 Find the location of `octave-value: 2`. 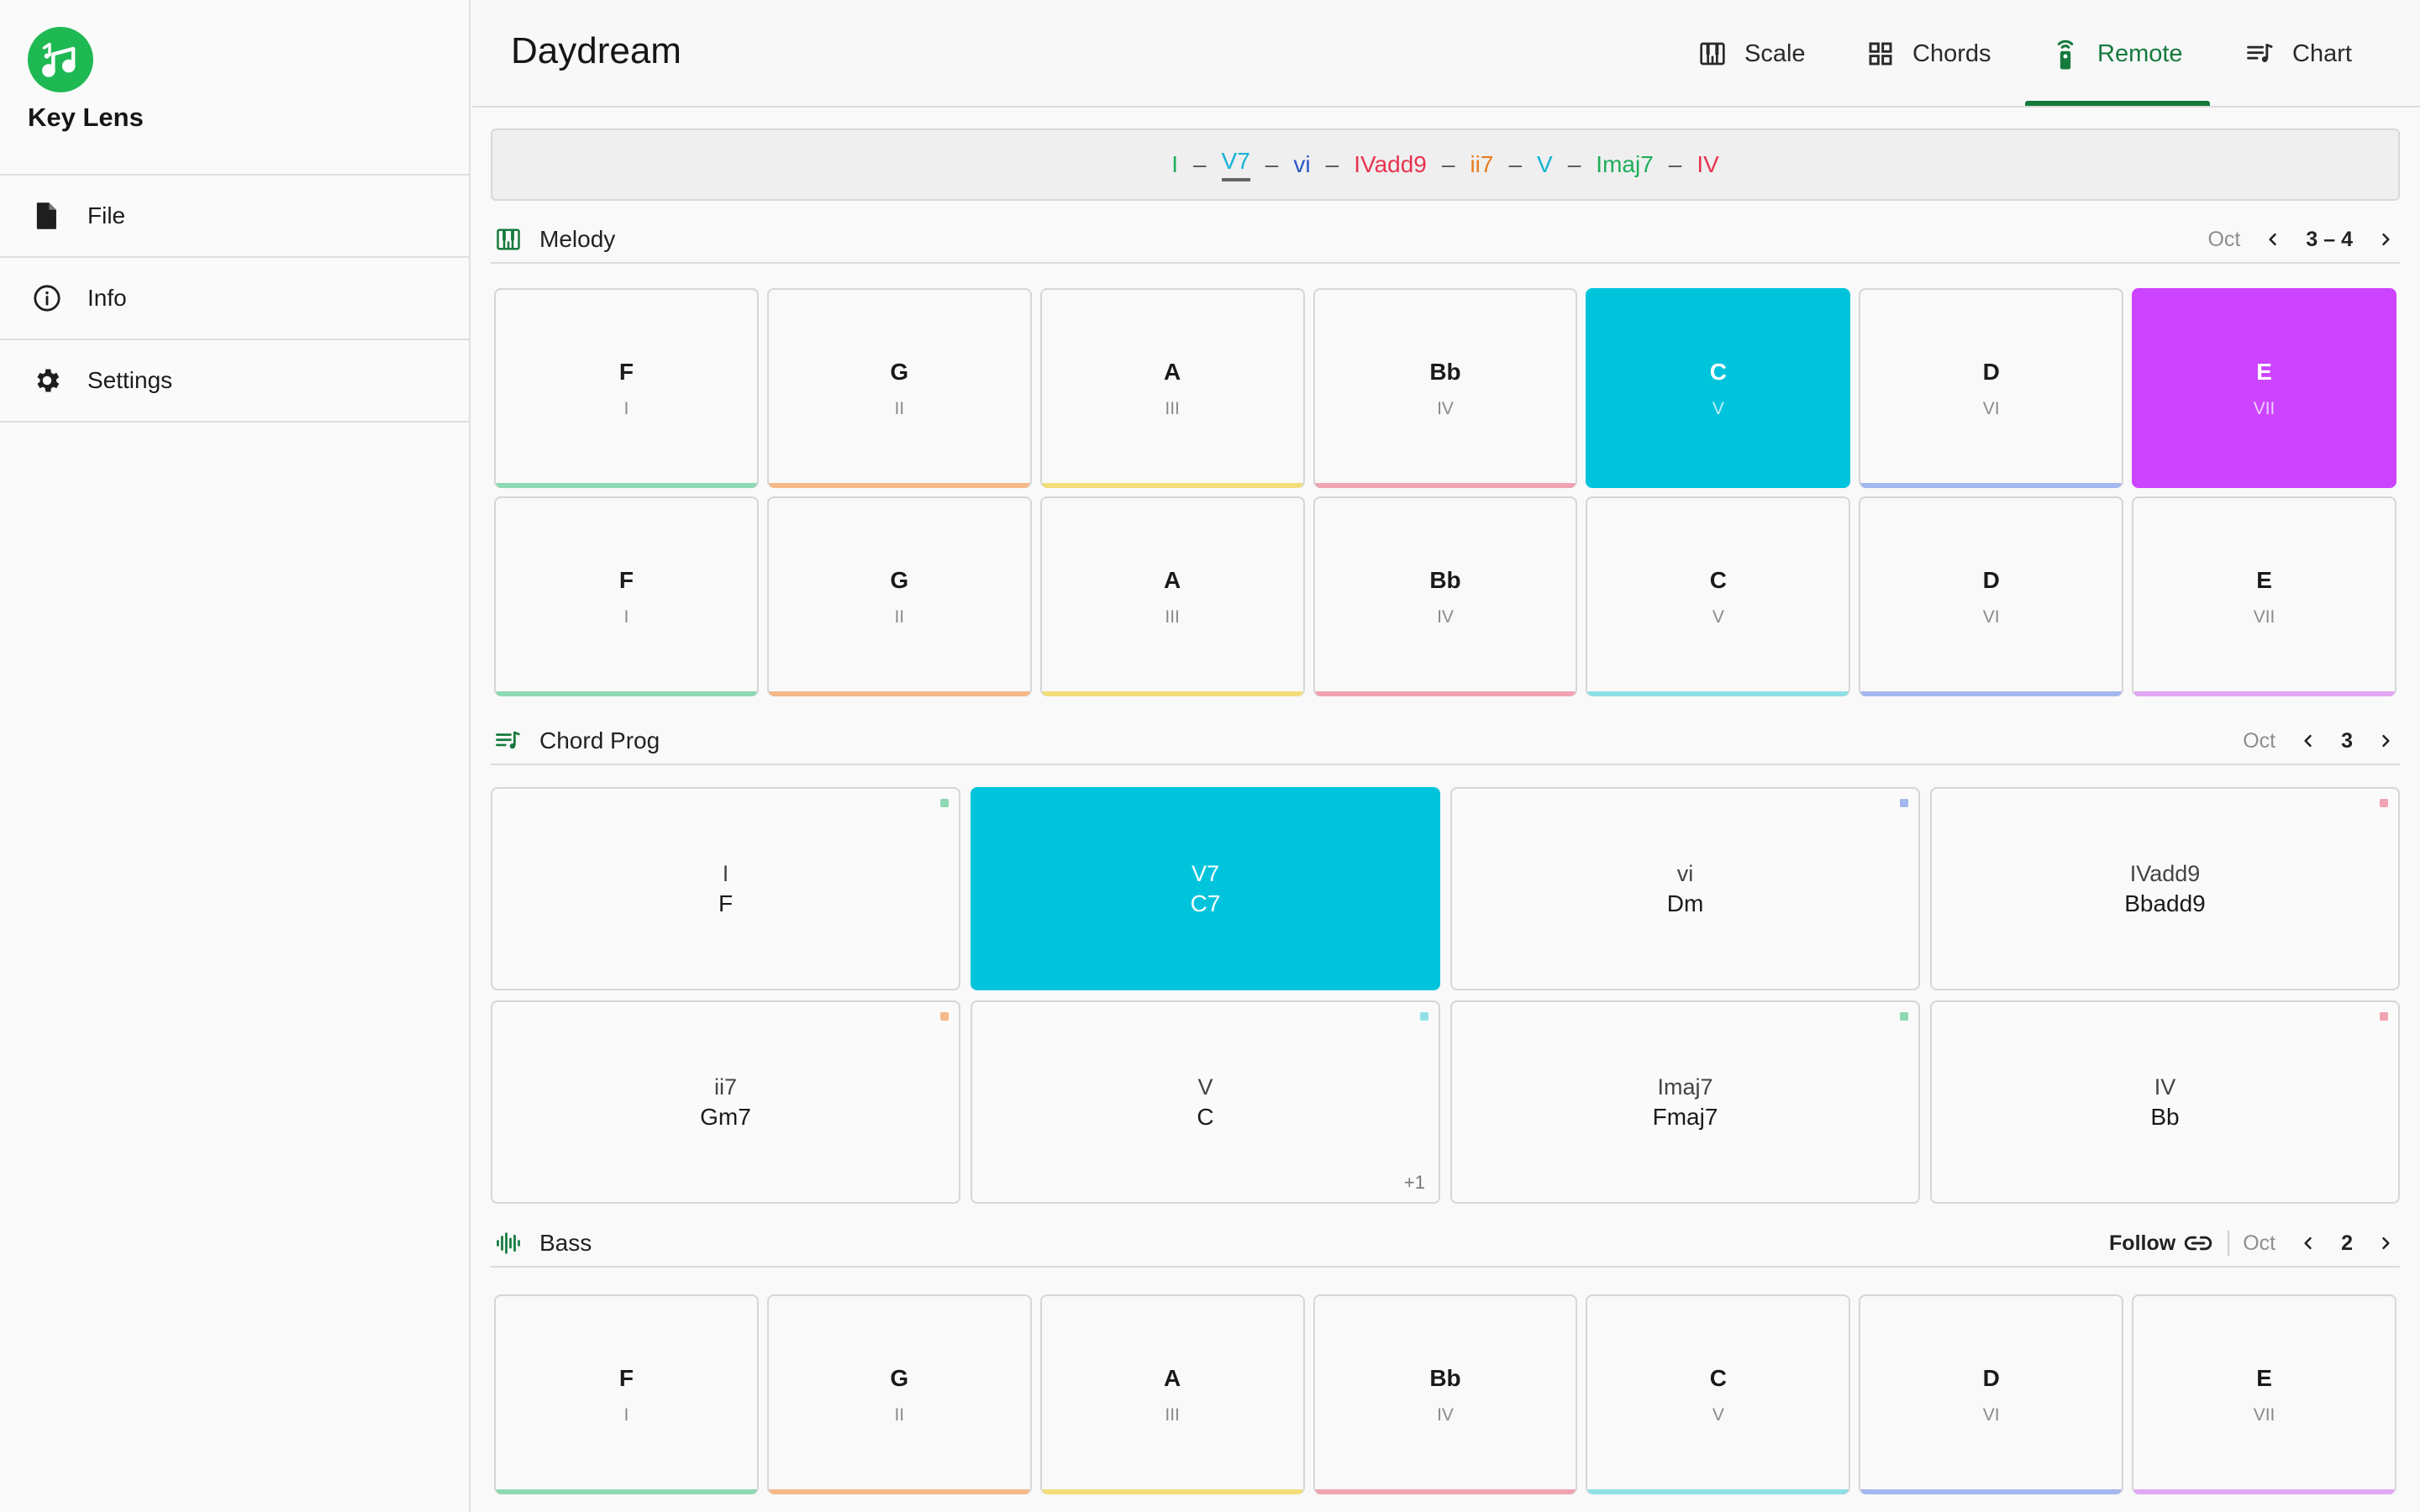

octave-value: 2 is located at coordinates (2347, 1243).